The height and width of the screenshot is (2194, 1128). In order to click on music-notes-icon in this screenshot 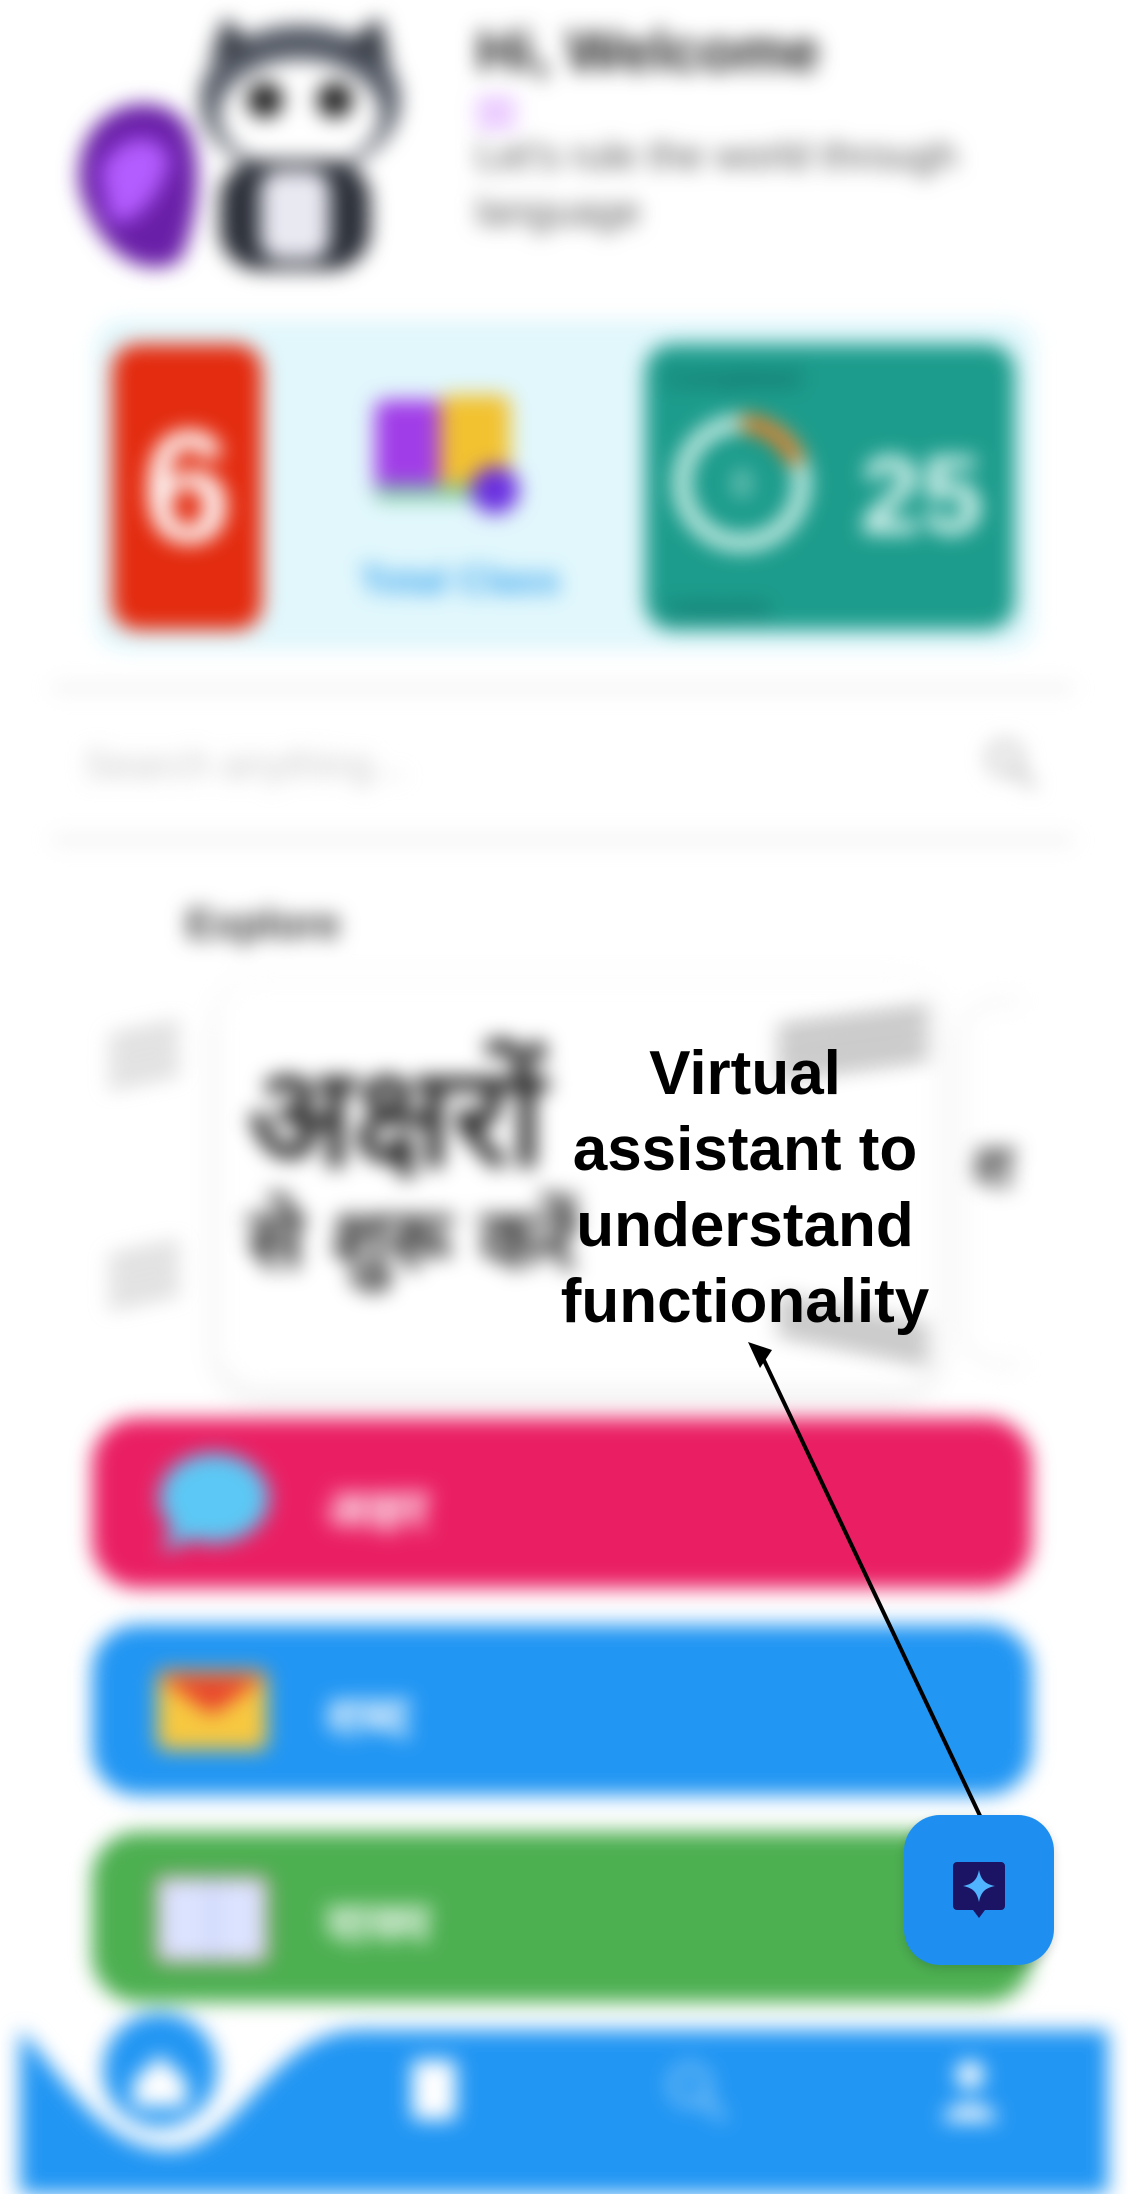, I will do `click(144, 1165)`.